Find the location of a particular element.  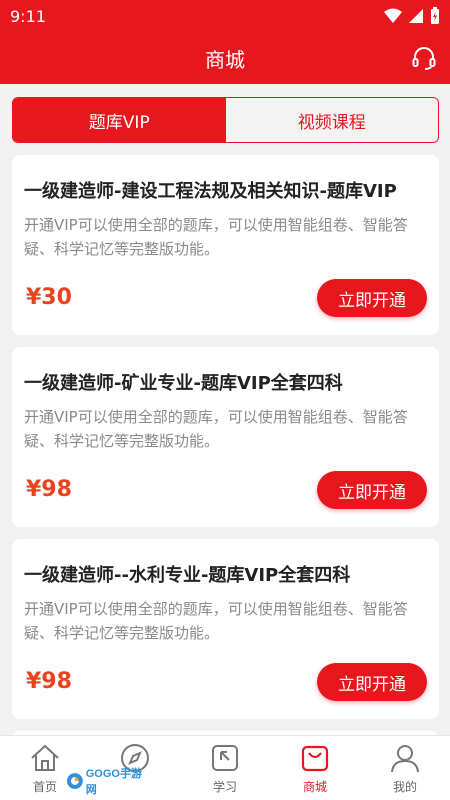

wifi-icon is located at coordinates (393, 15).